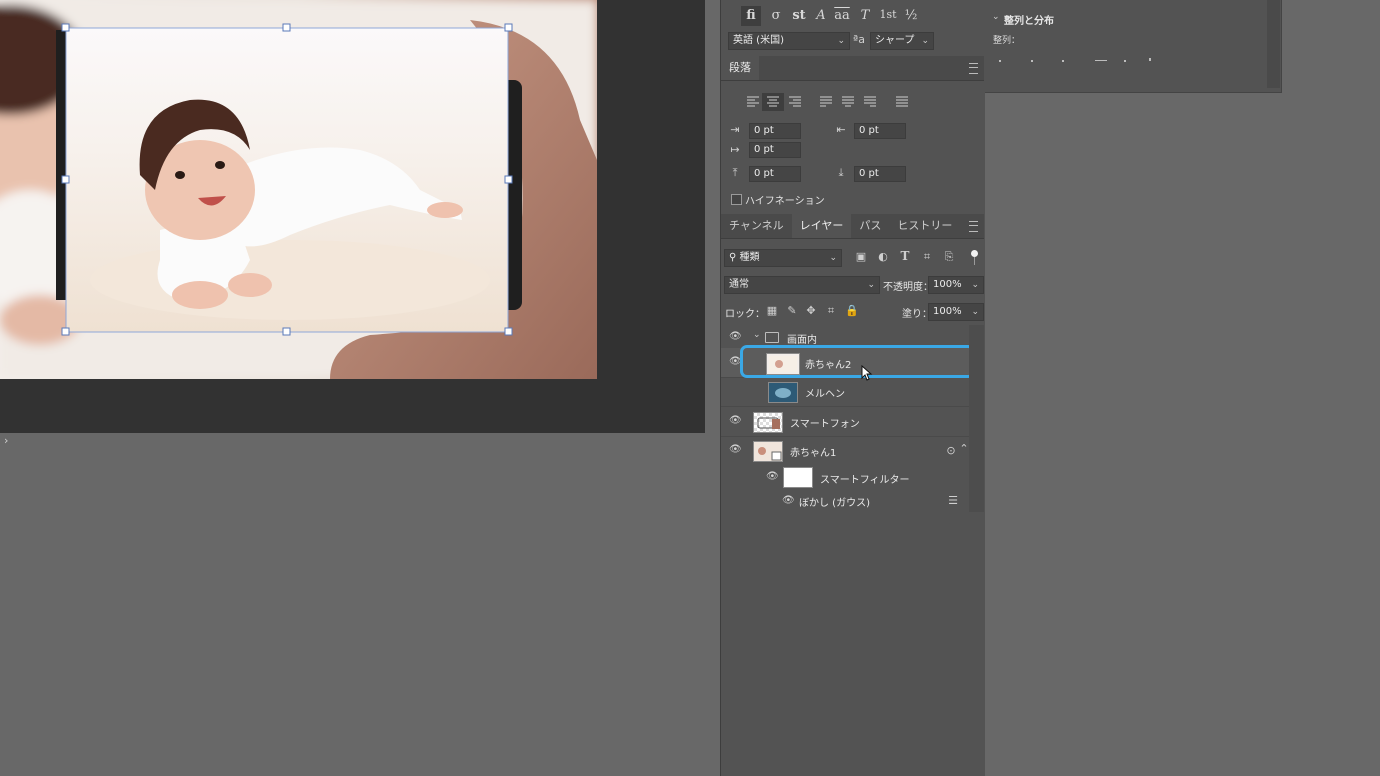 This screenshot has height=776, width=1380. What do you see at coordinates (865, 480) in the screenshot?
I see `layer-name: スマートフィルター` at bounding box center [865, 480].